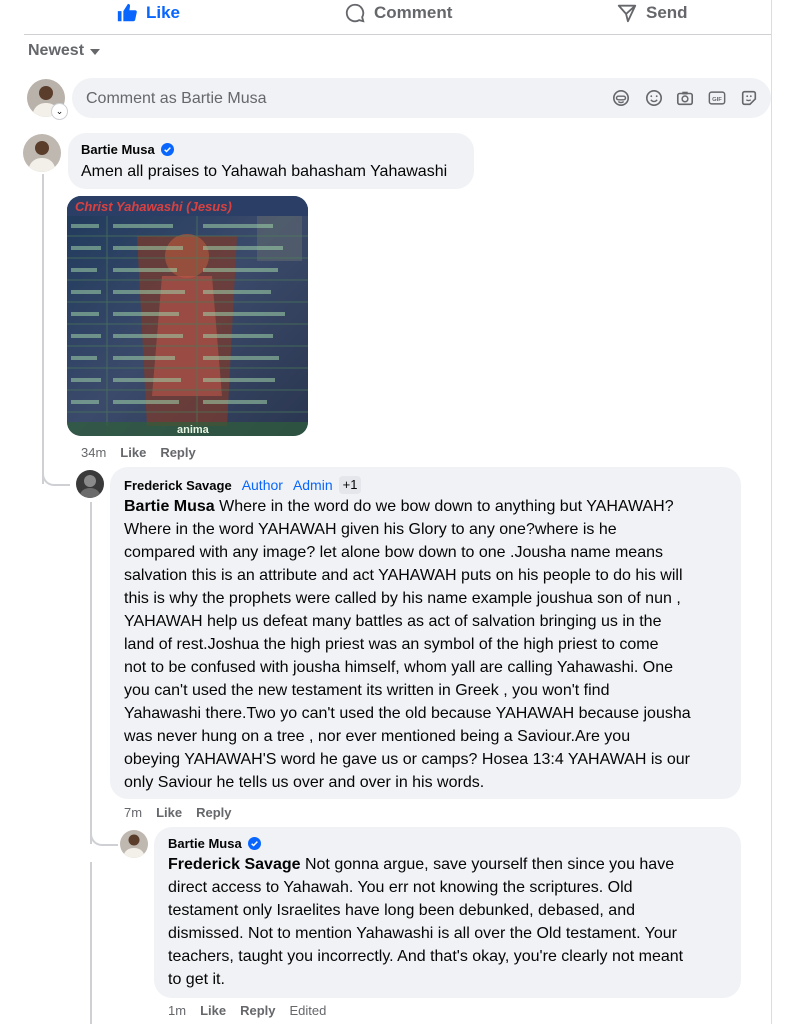  Describe the element at coordinates (169, 506) in the screenshot. I see `mention-link: Bartie Musa` at that location.